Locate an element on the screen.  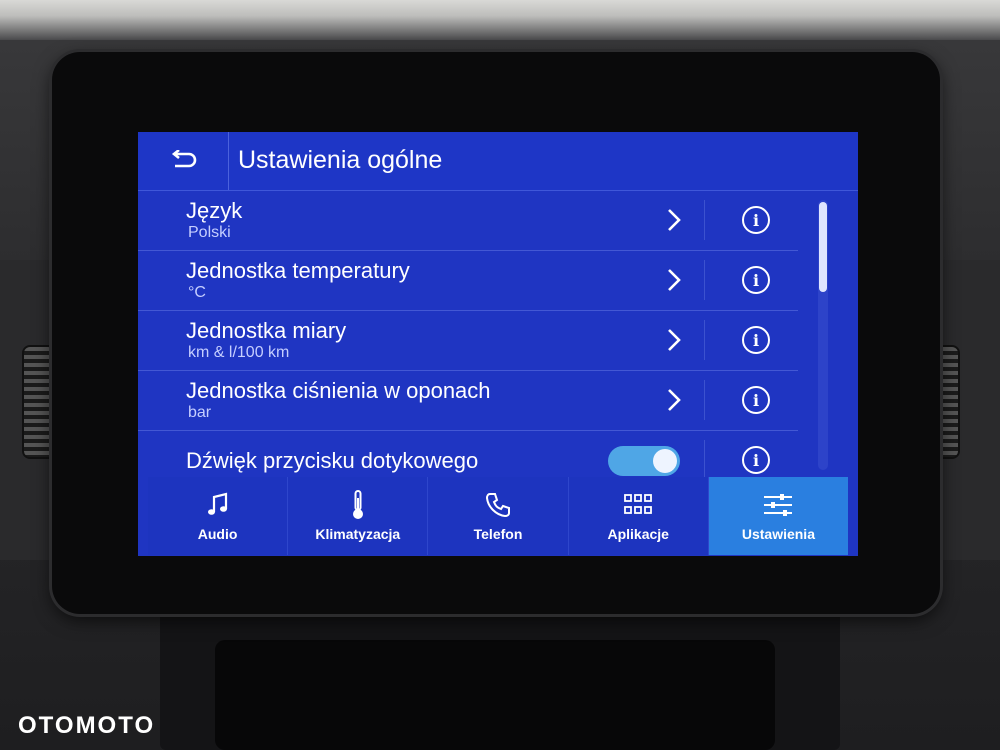
setting-title: Jednostka miary is located at coordinates (266, 330).